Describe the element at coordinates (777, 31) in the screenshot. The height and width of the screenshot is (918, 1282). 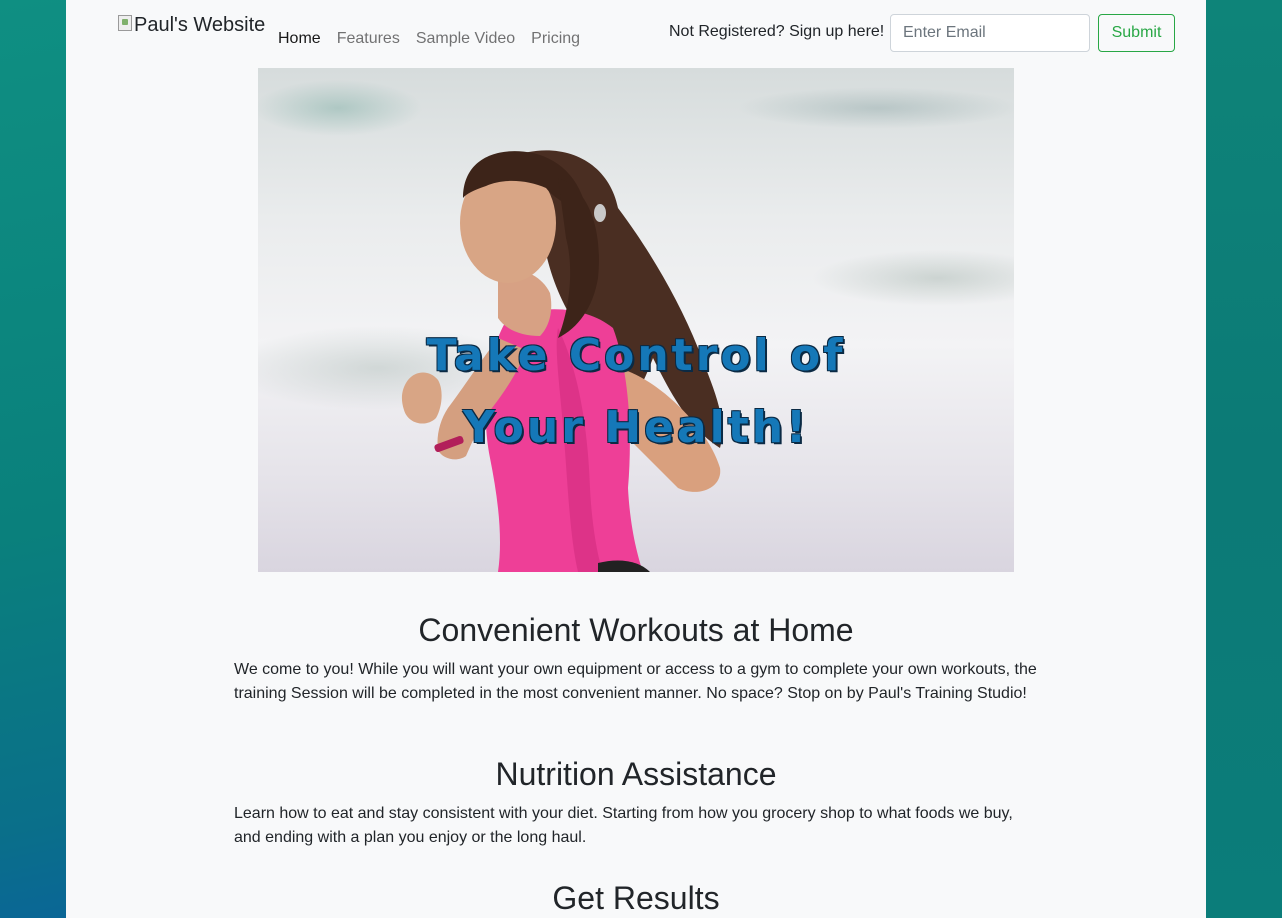
I see `signup-prompt: Not Registered? Sign up here!` at that location.